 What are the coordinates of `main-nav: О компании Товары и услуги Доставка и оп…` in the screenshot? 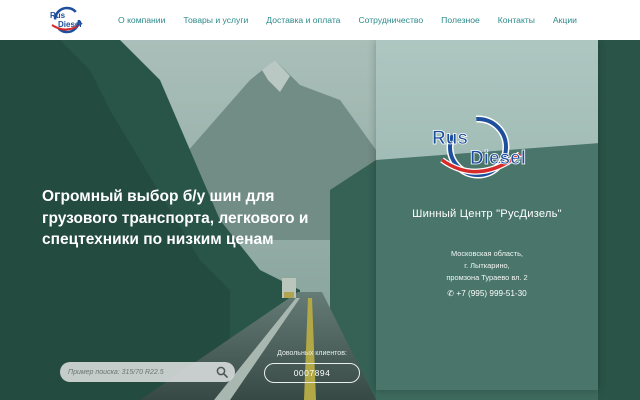 It's located at (347, 20).